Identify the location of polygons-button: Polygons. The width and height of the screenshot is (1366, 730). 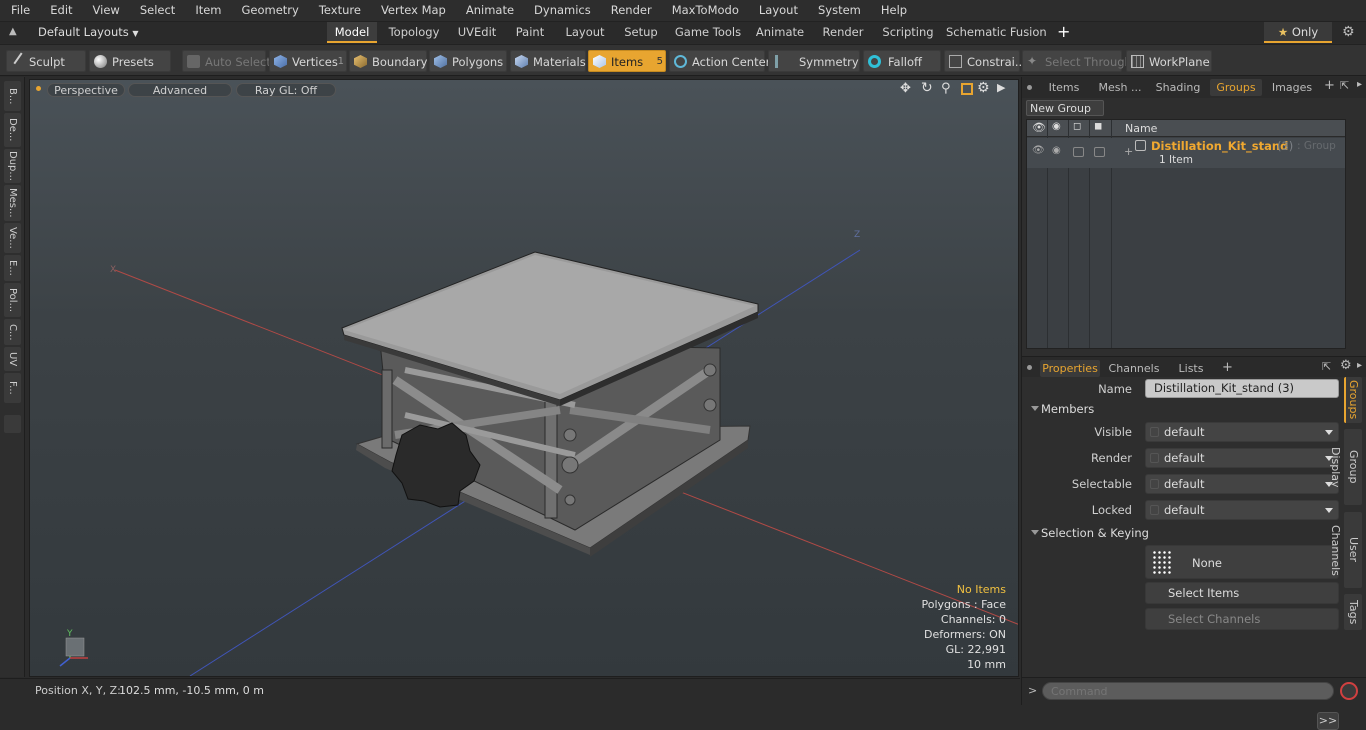
(468, 61).